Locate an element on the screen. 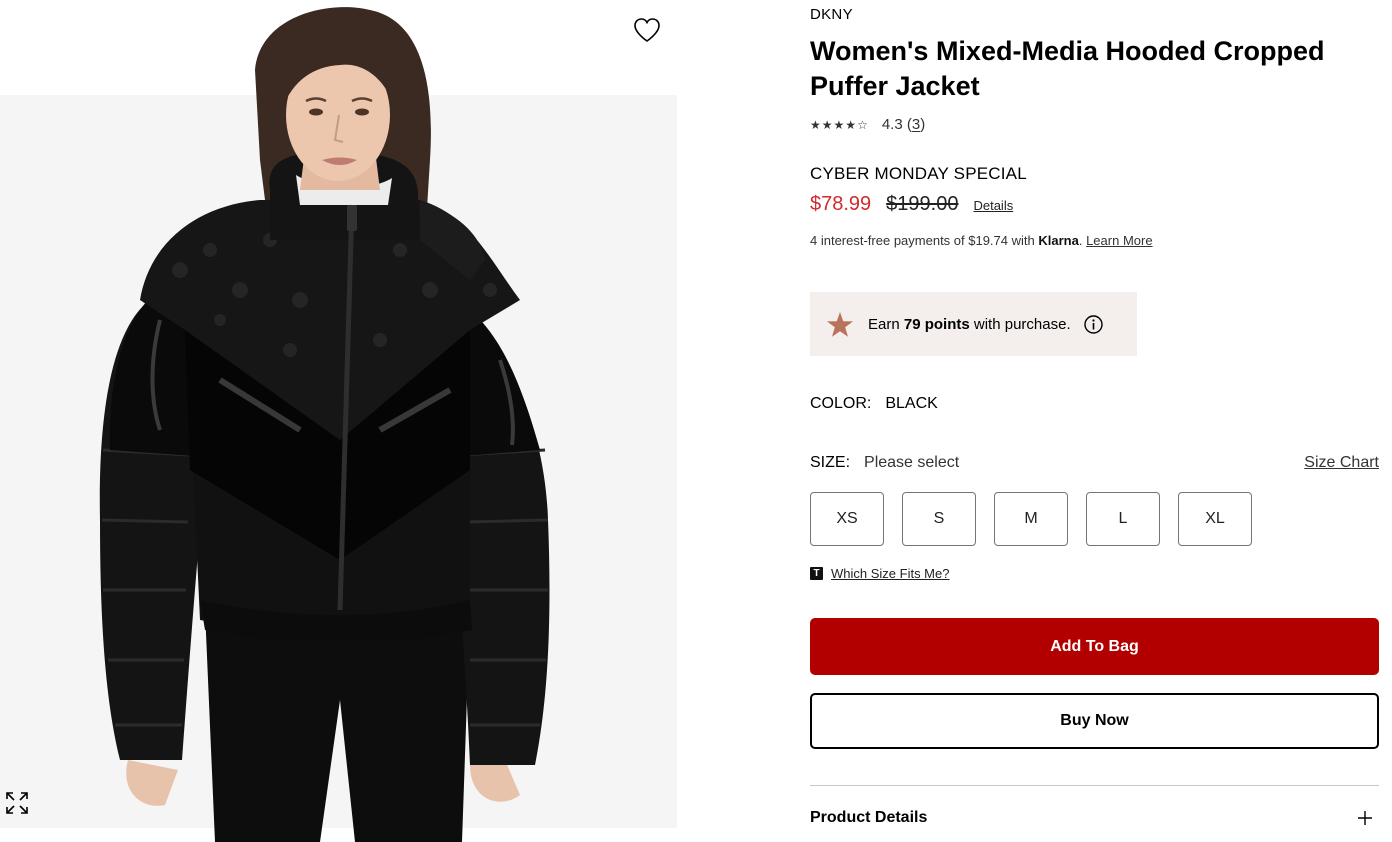 Image resolution: width=1392 pixels, height=842 pixels. original-price: $199.00 is located at coordinates (922, 204).